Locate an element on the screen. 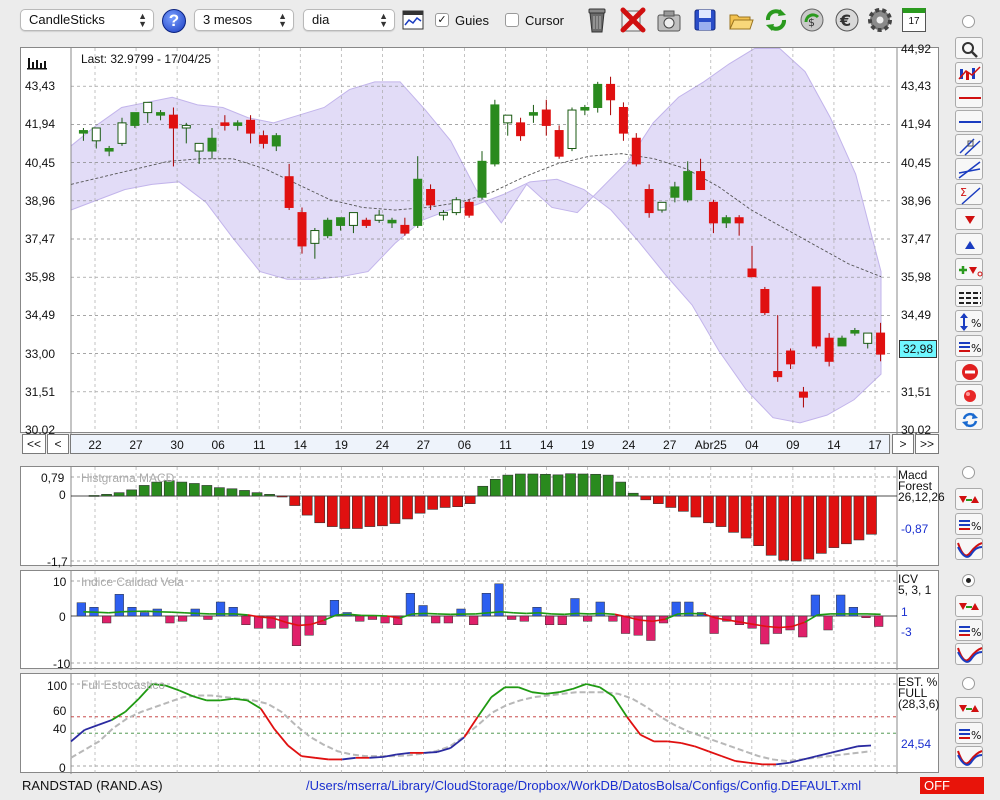  zoom-tool-button is located at coordinates (969, 48).